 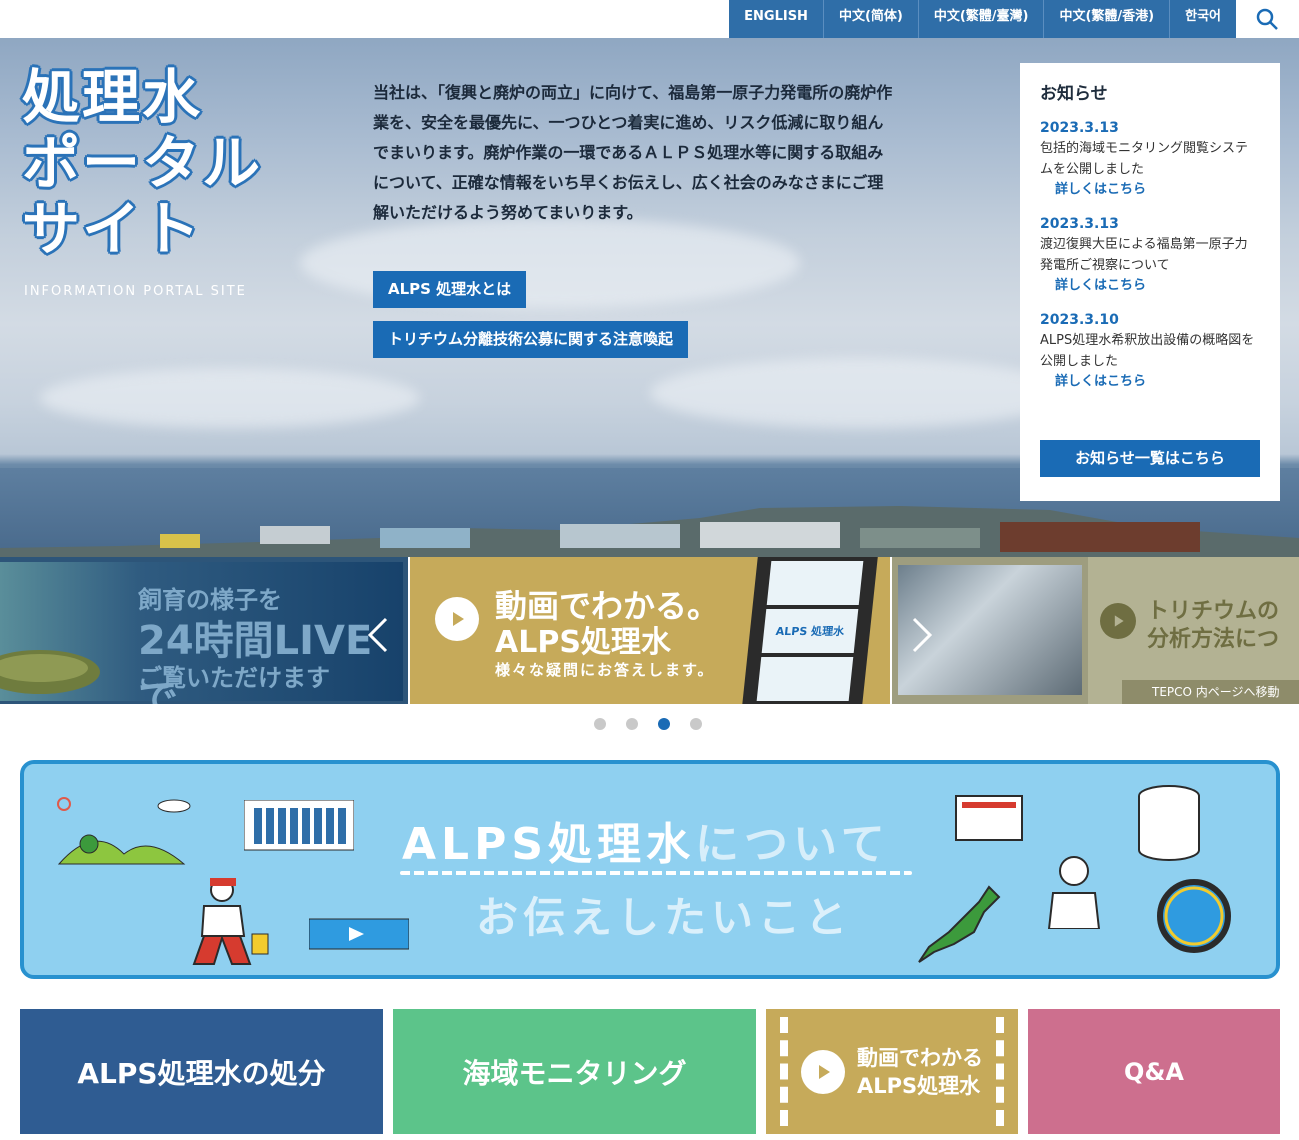 I want to click on tile-disposal: ALPS処理水の処分, so click(x=201, y=1071).